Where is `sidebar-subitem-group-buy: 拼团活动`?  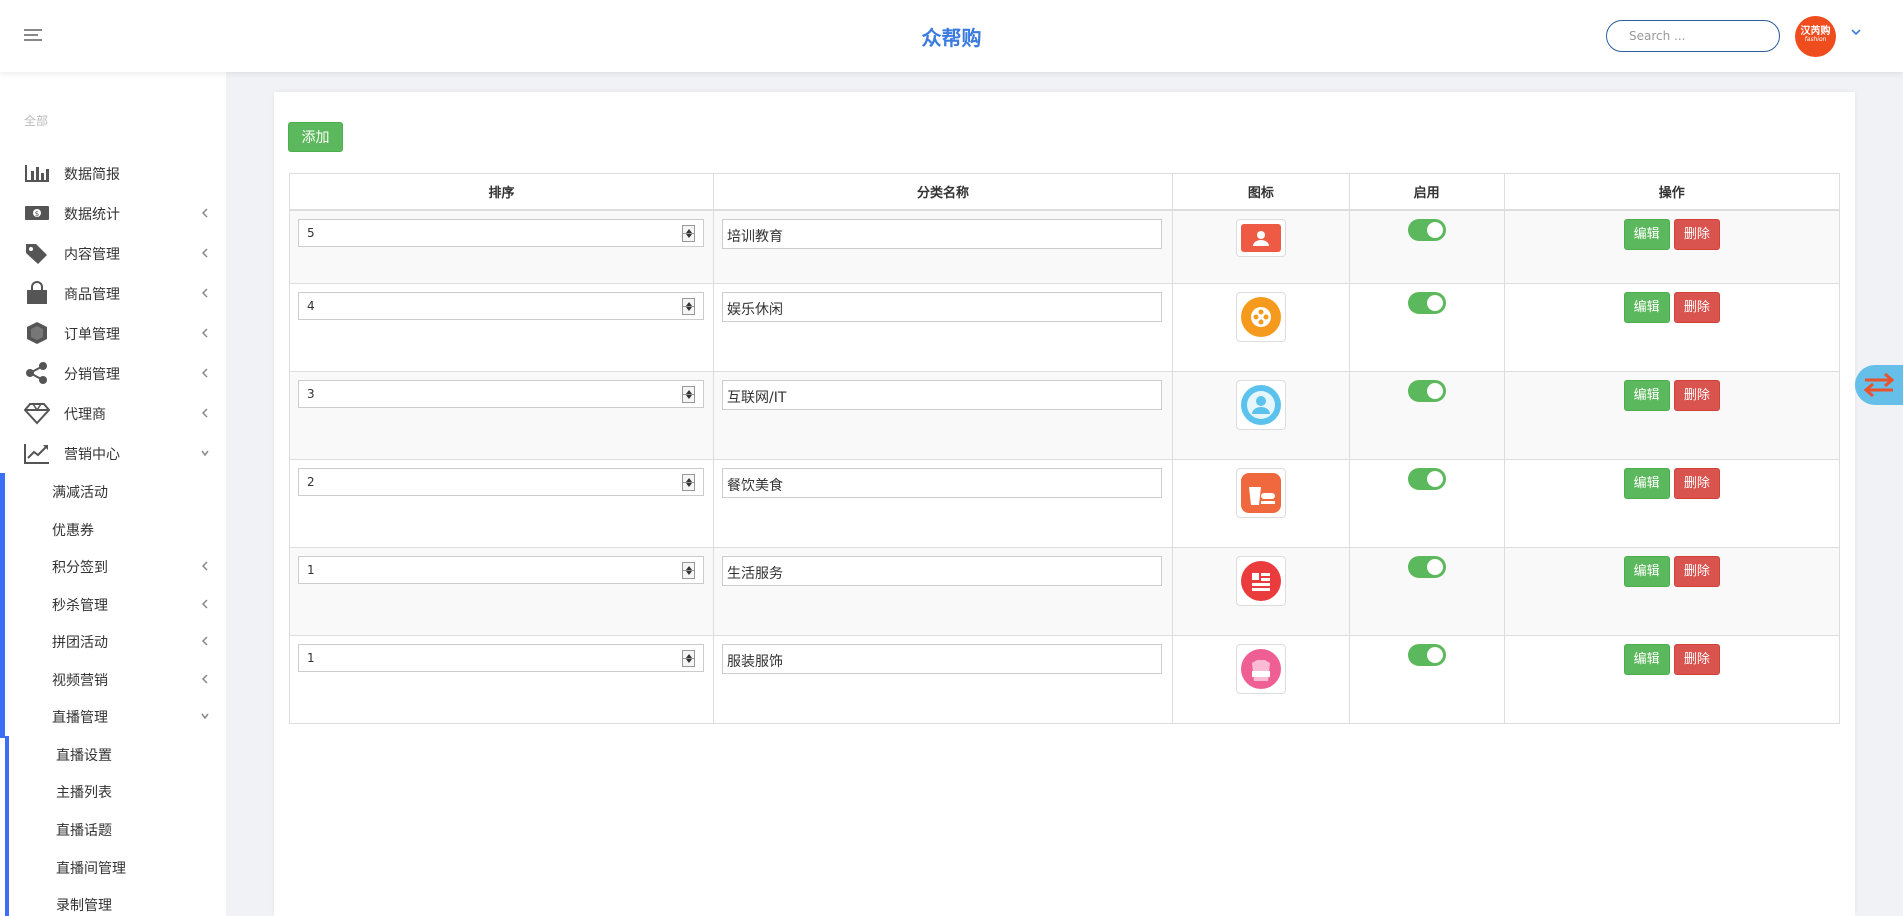 sidebar-subitem-group-buy: 拼团活动 is located at coordinates (113, 641).